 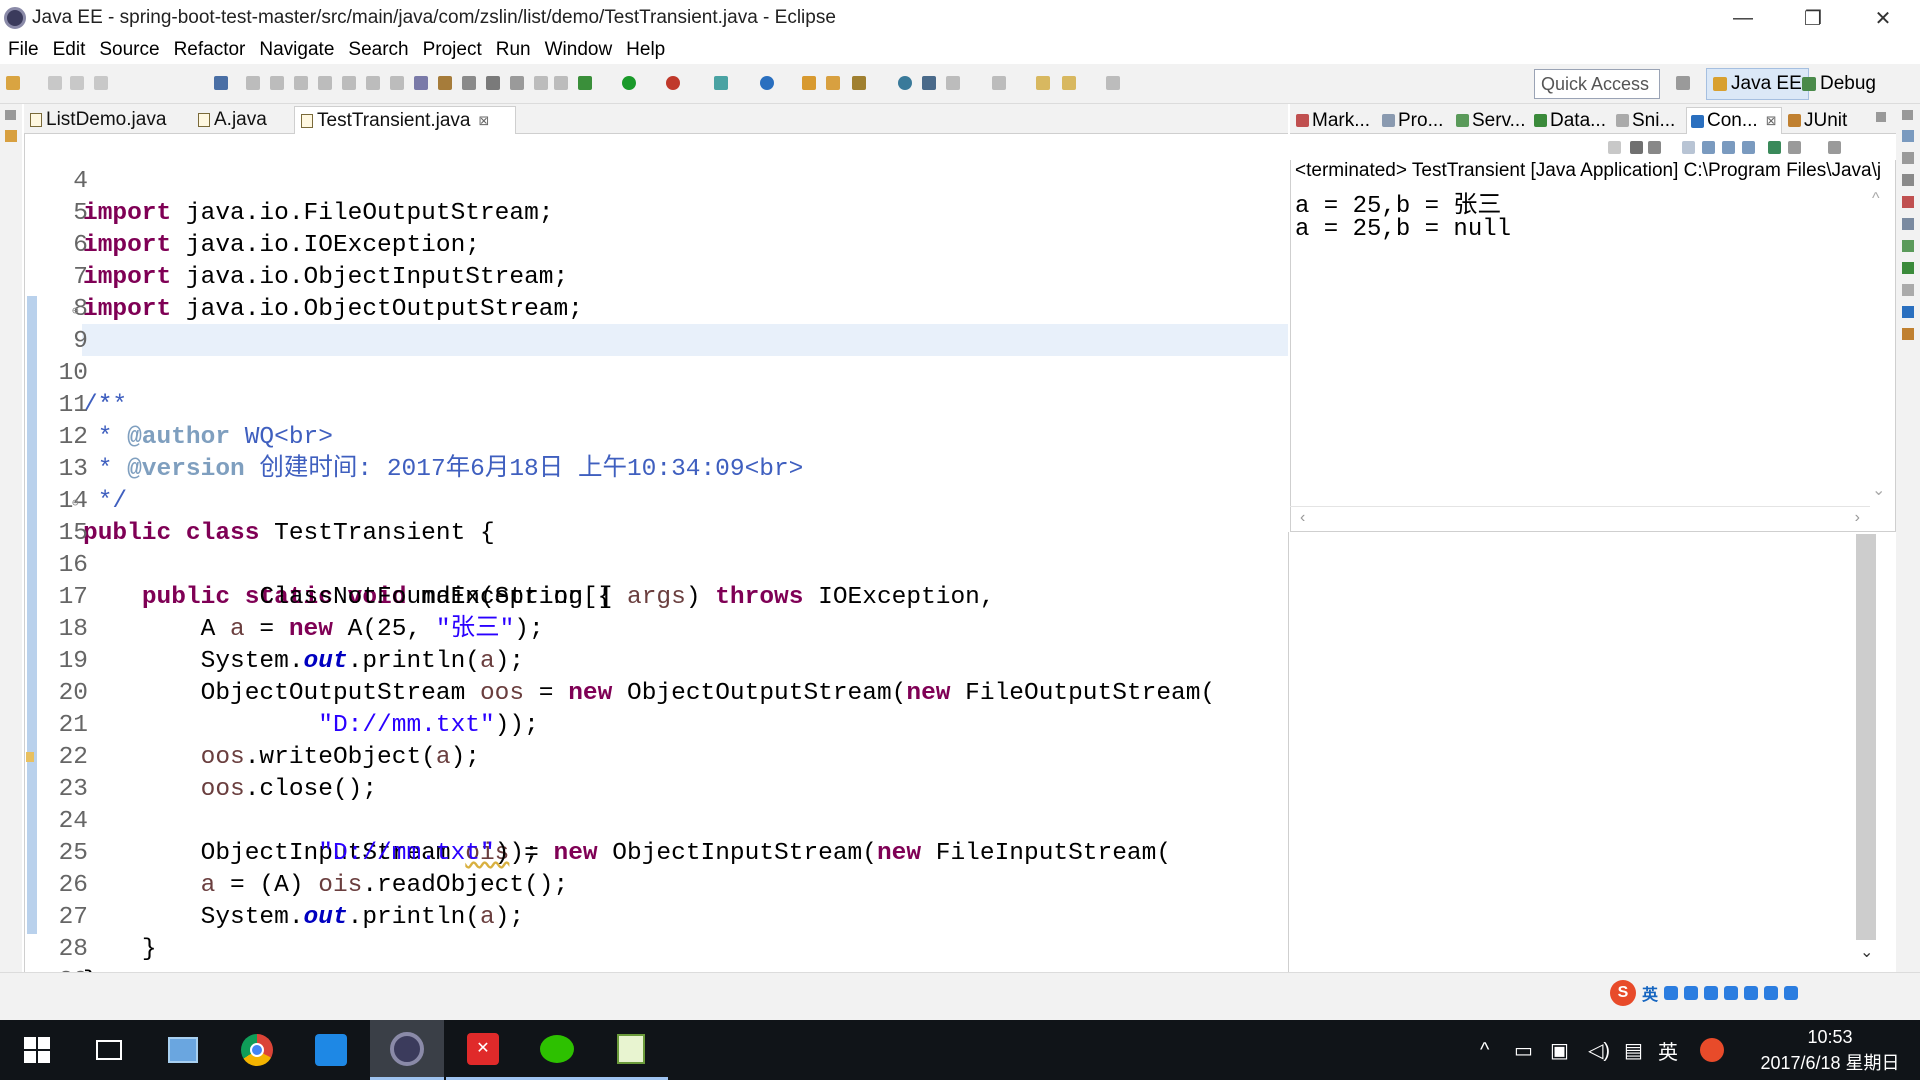 What do you see at coordinates (1908, 312) in the screenshot?
I see `console-side-icon` at bounding box center [1908, 312].